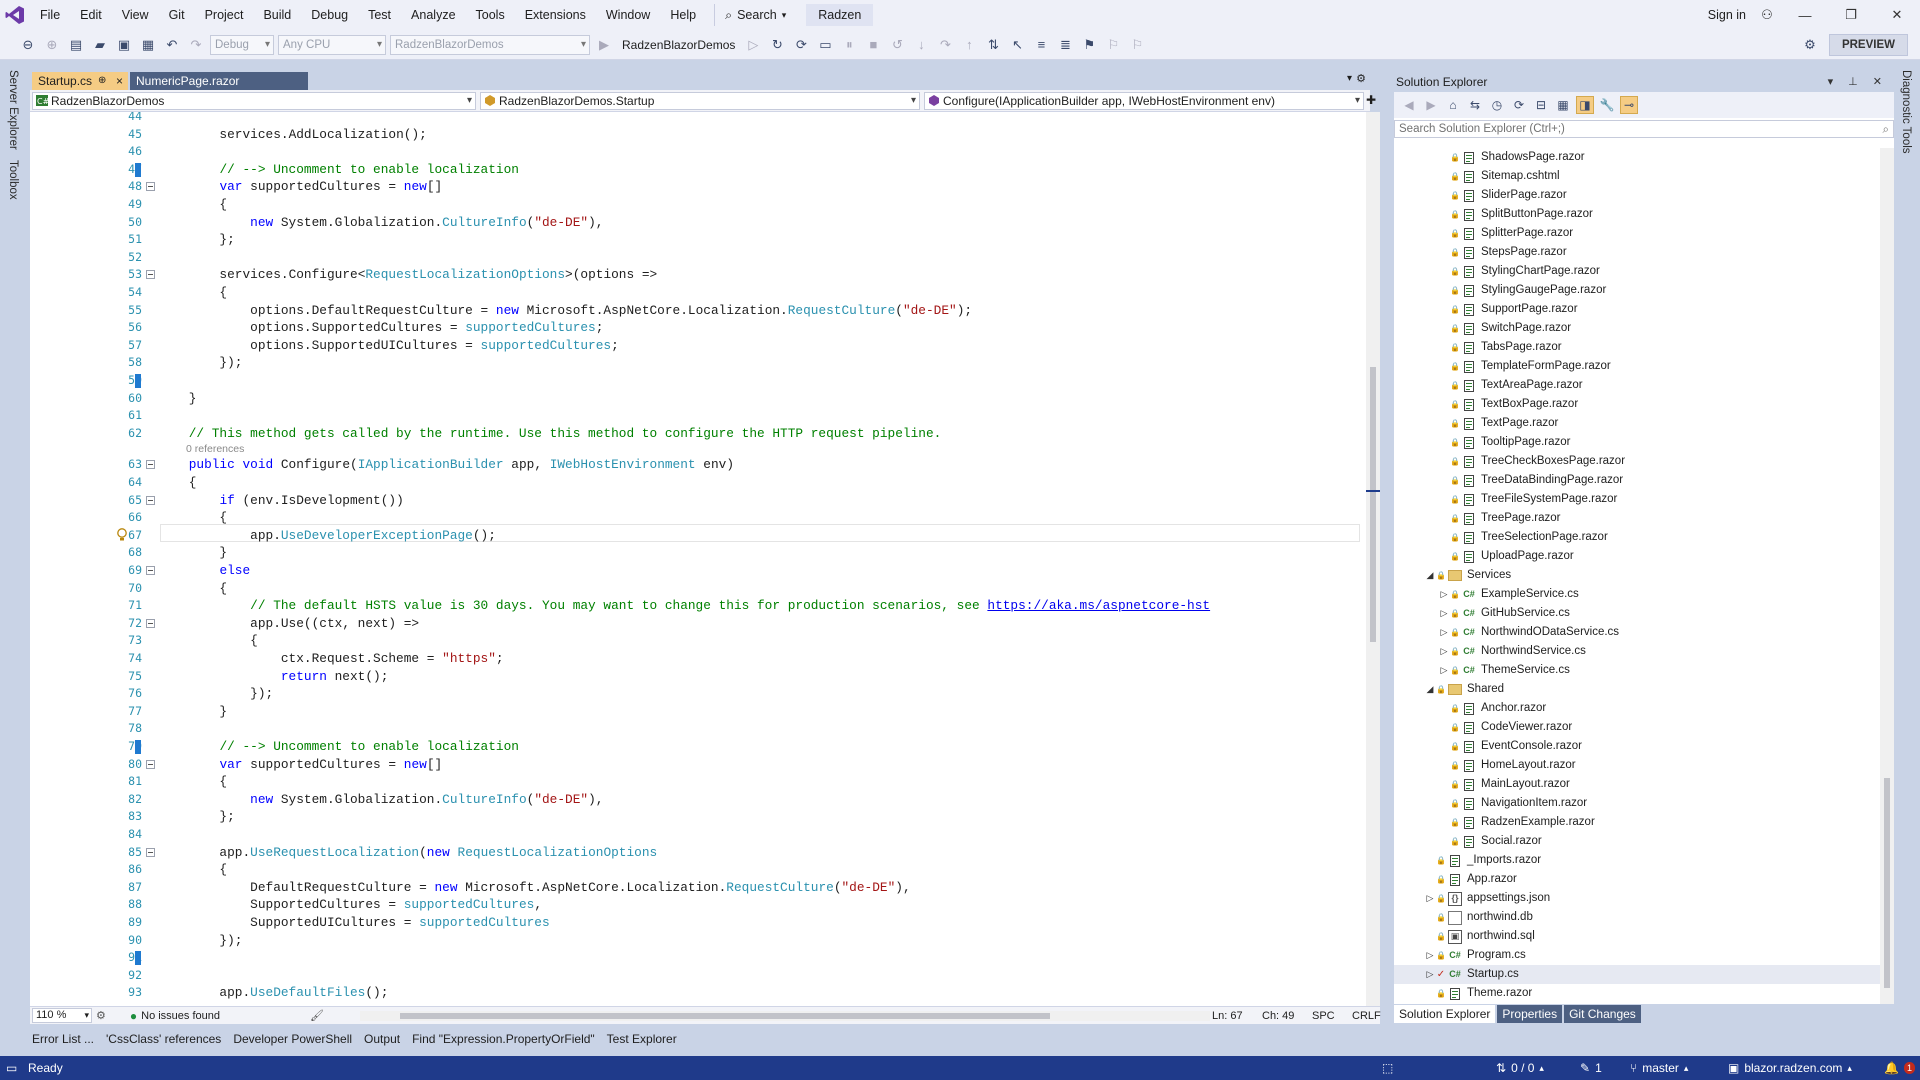 The height and width of the screenshot is (1080, 1920). Describe the element at coordinates (1906, 112) in the screenshot. I see `diagnostic-tools-tab: Diagnostic Tools` at that location.